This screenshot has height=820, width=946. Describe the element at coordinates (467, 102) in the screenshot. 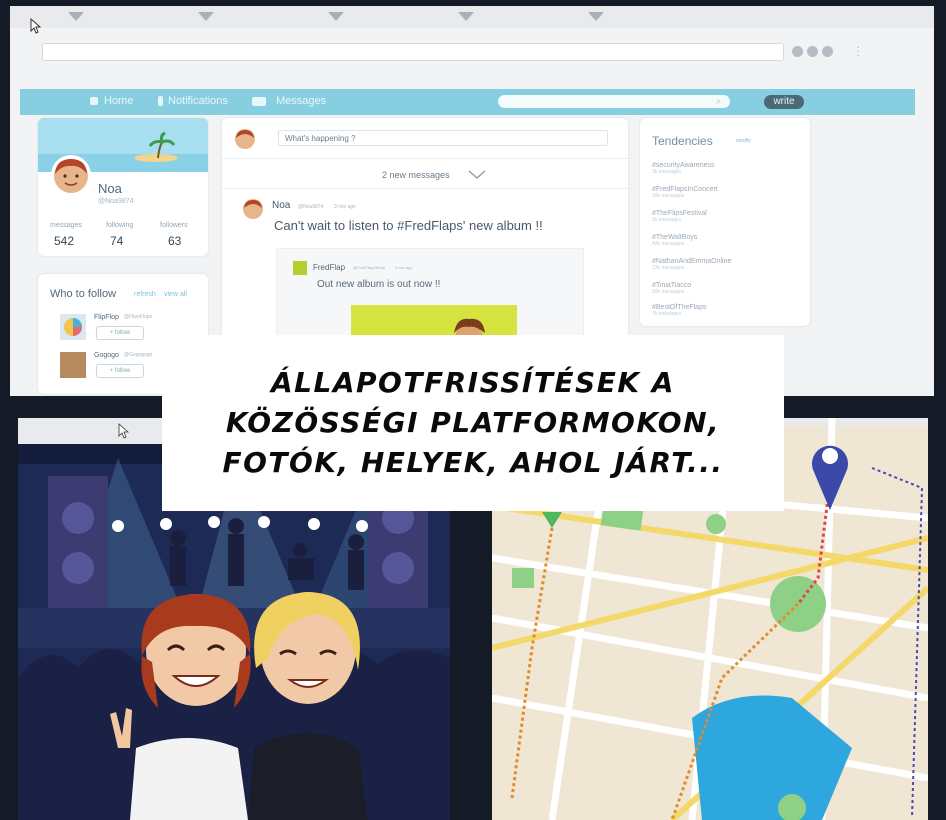

I see `social-navbar: Home Notifications Messages ⌕ write` at that location.